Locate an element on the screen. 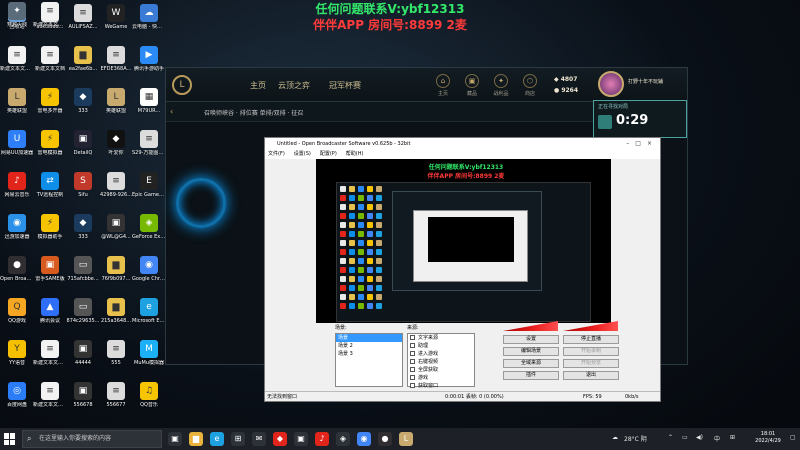 Image resolution: width=800 pixels, height=450 pixels. desktop-shortcut: ▣ 雷手SAME版 is located at coordinates (50, 273).